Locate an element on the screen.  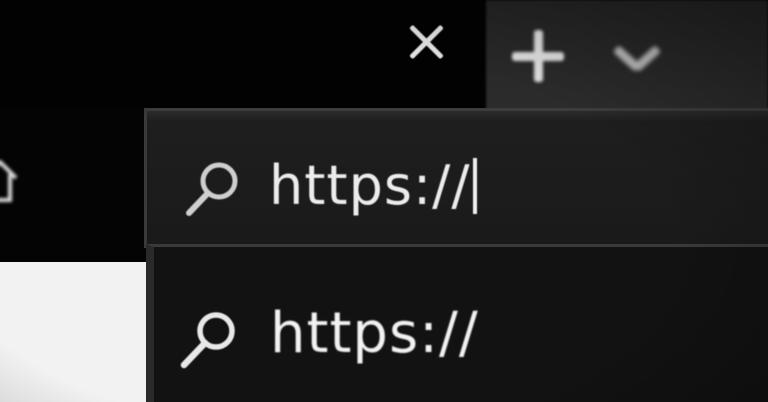
home-icon-svg is located at coordinates (9, 181).